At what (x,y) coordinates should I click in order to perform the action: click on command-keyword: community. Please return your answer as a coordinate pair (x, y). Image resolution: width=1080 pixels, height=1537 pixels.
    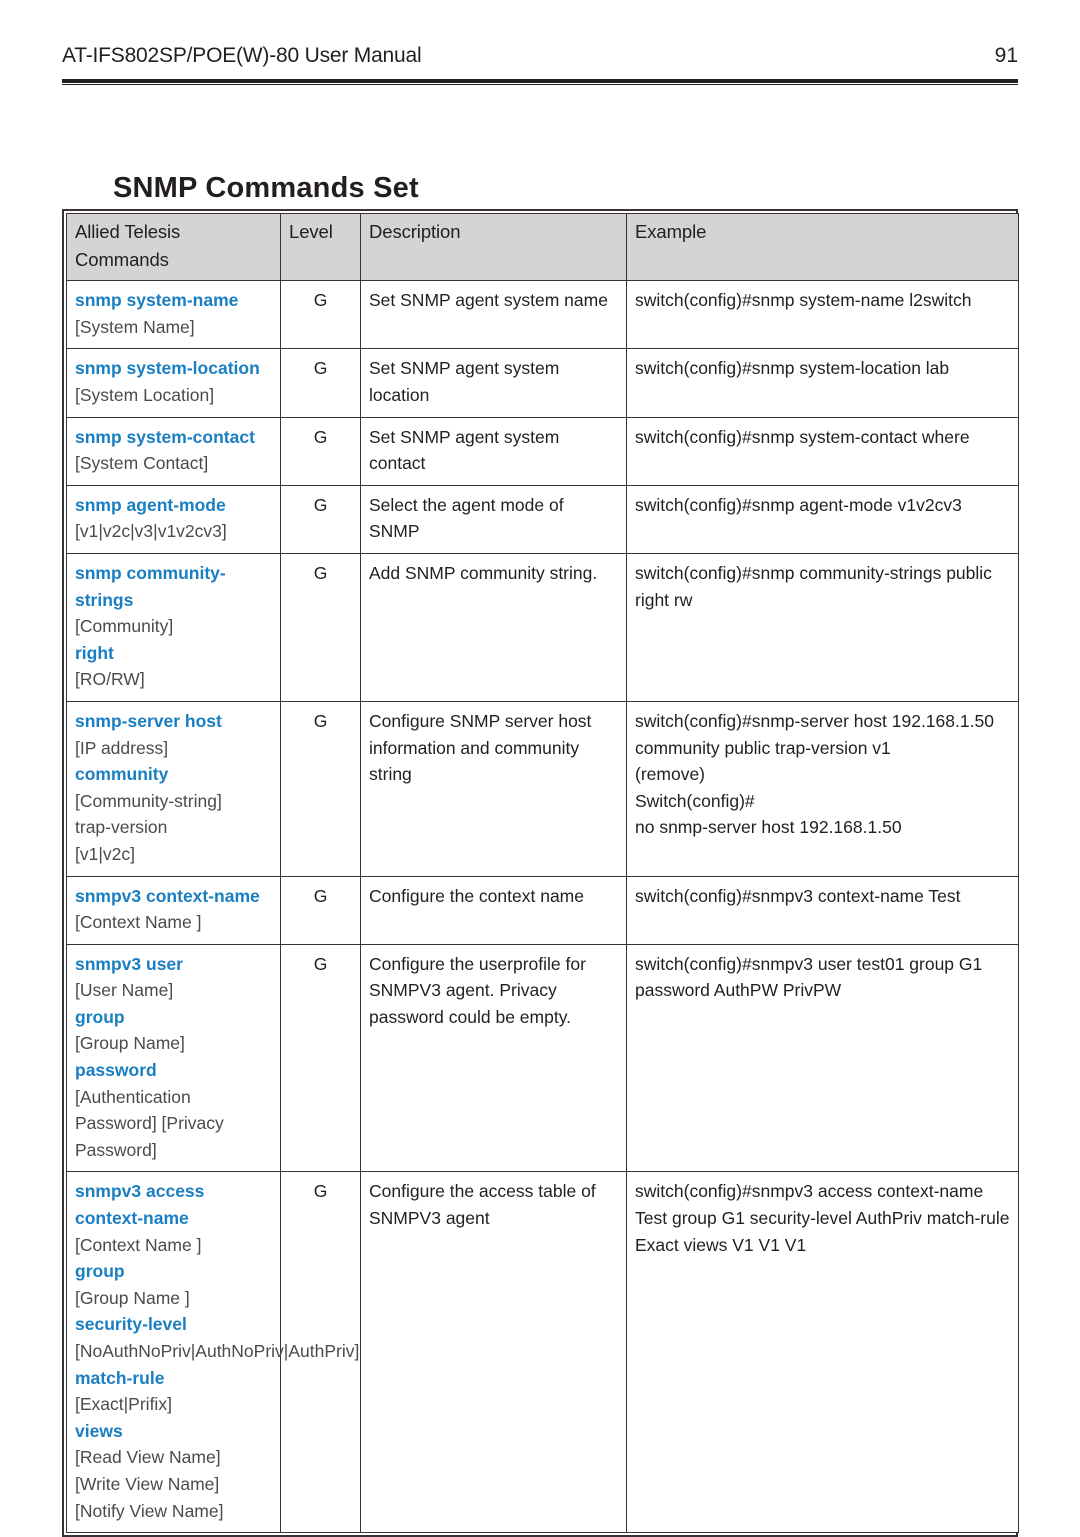
    Looking at the image, I should click on (122, 774).